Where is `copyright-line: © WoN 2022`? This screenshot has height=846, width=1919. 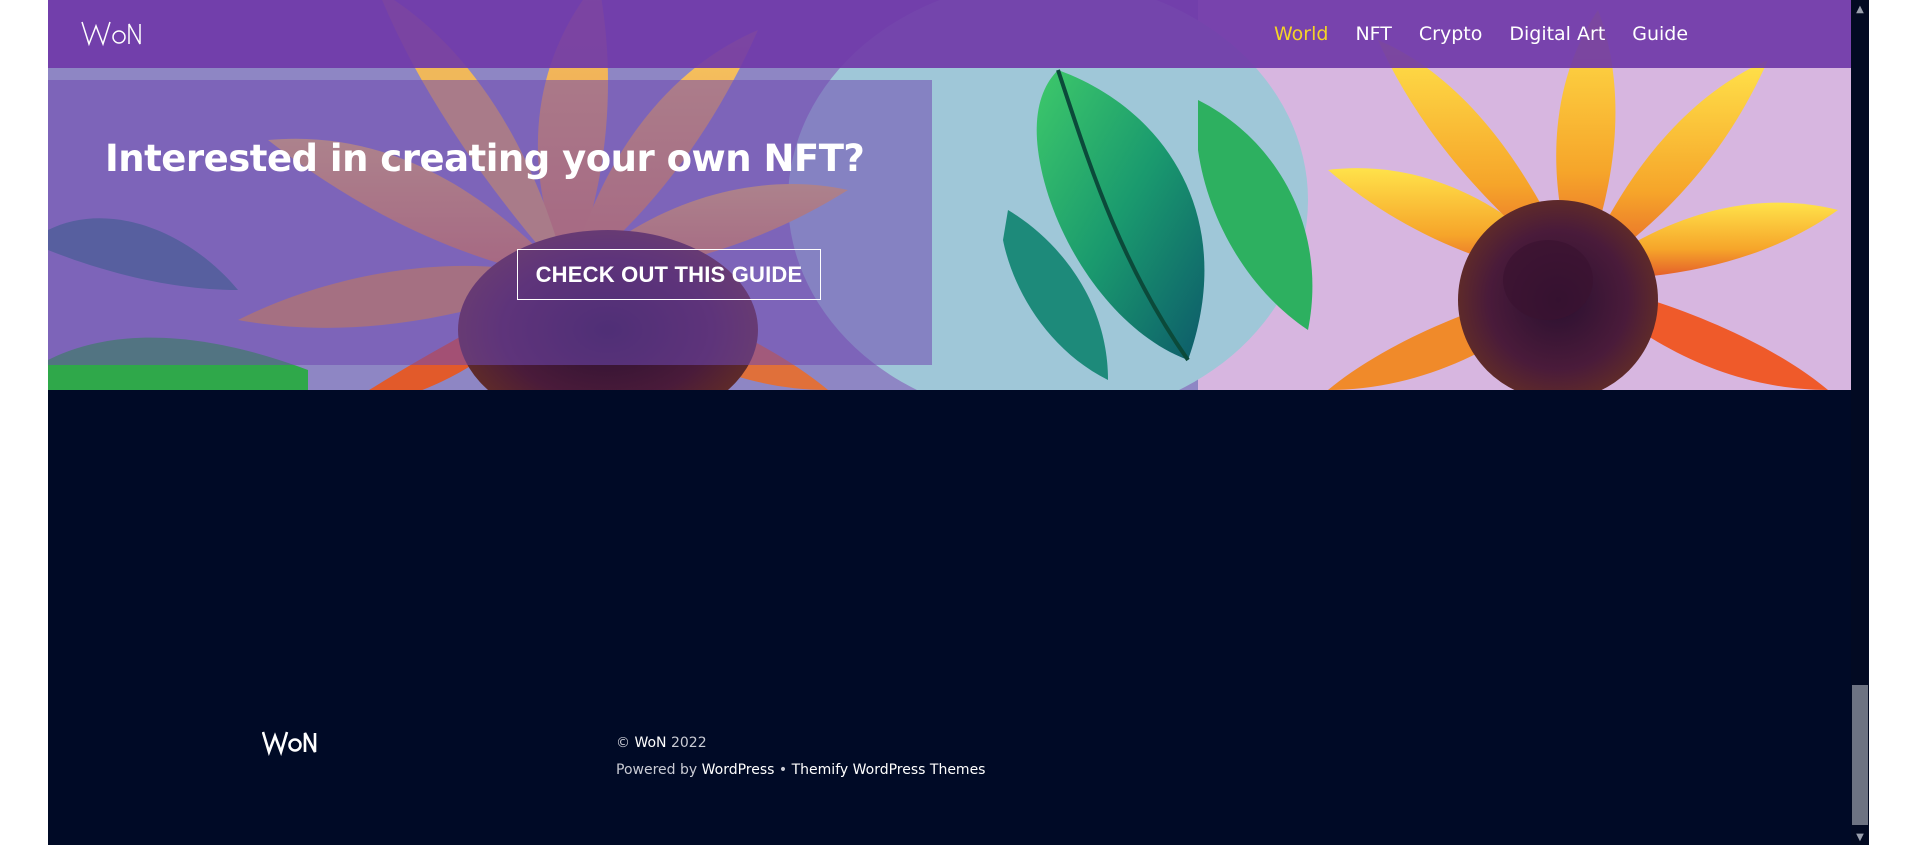 copyright-line: © WoN 2022 is located at coordinates (800, 743).